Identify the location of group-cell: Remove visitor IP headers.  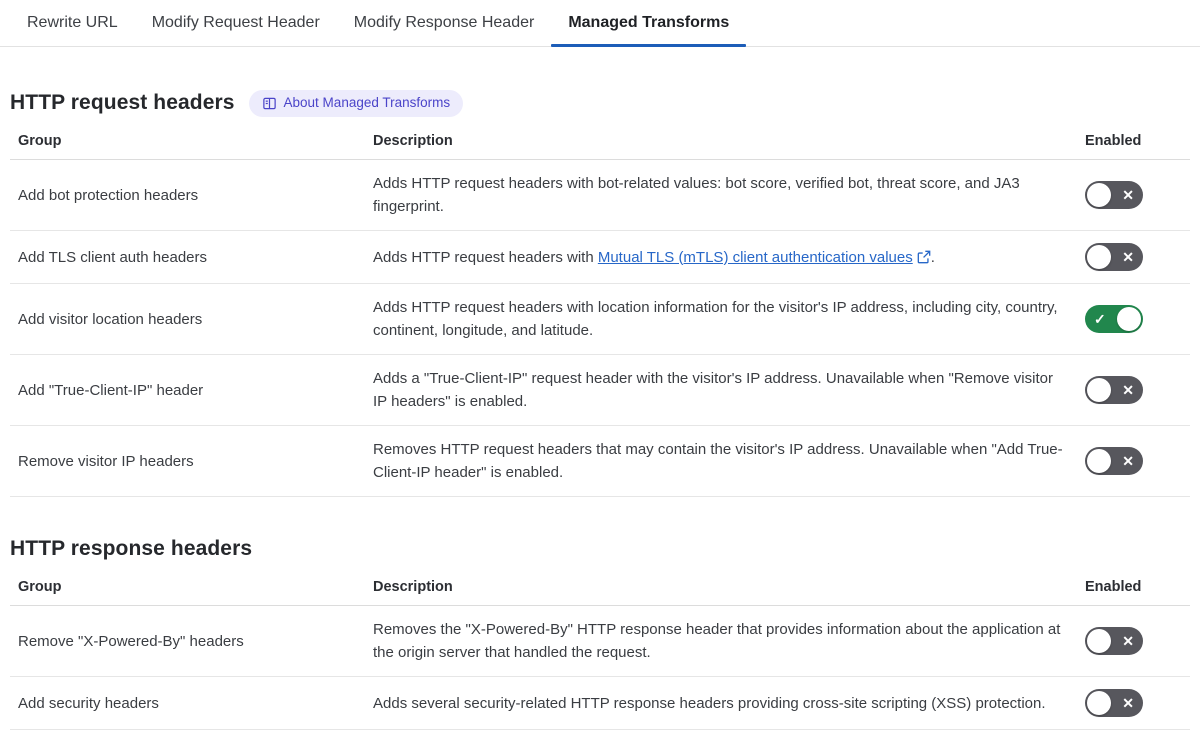
(187, 461).